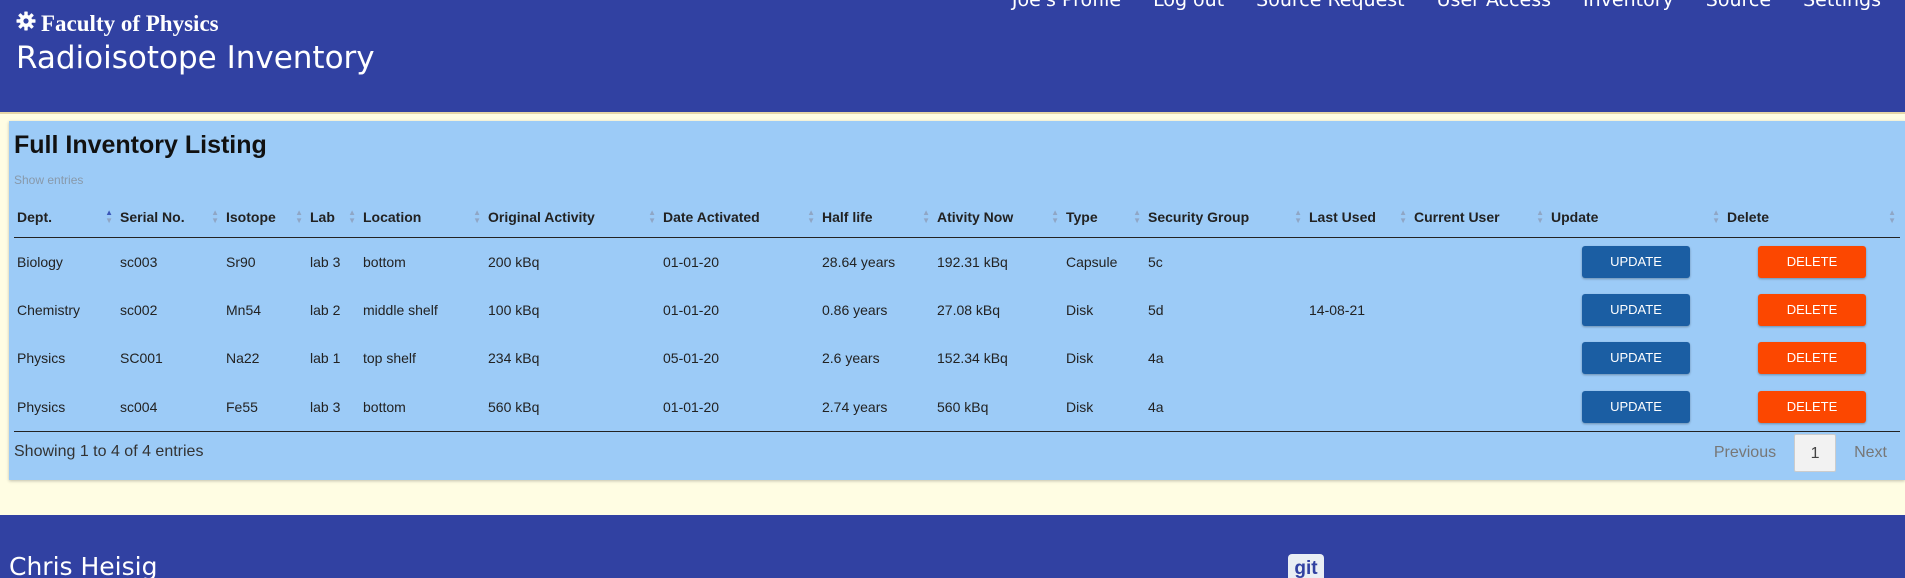  I want to click on column-header: Type ▲ ▼, so click(1104, 217).